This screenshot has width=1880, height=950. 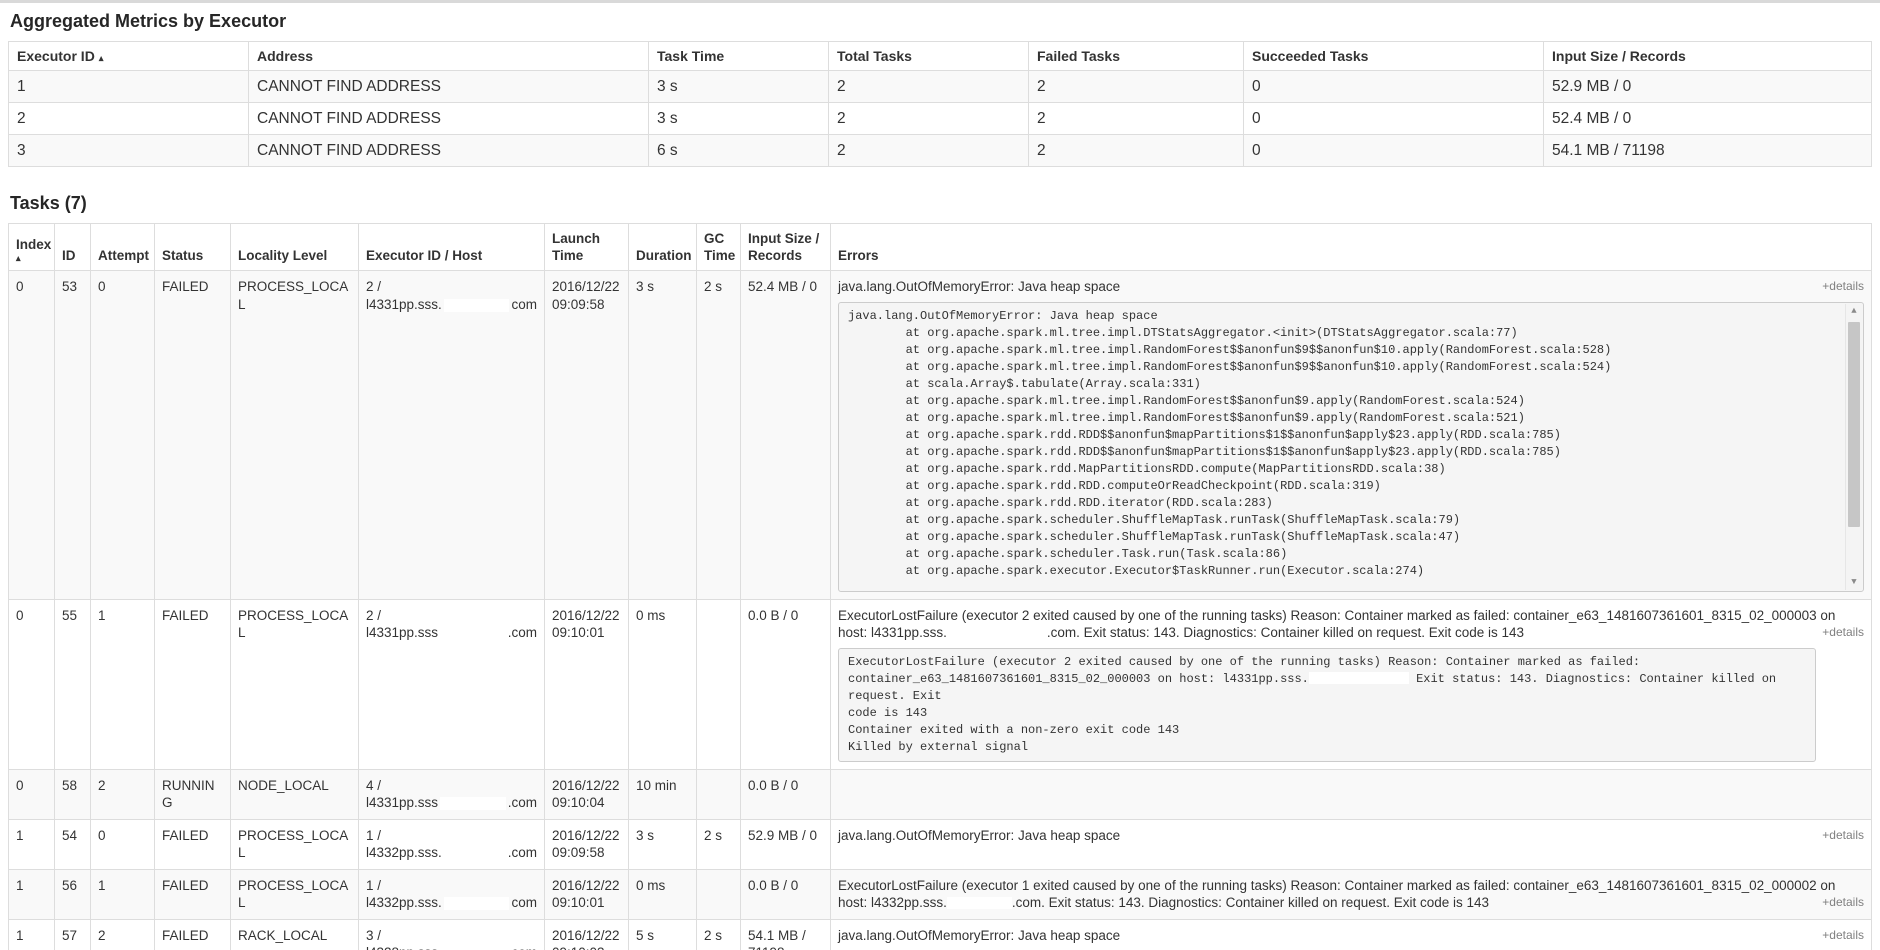 I want to click on task-cell-duration: 5 s, so click(x=662, y=934).